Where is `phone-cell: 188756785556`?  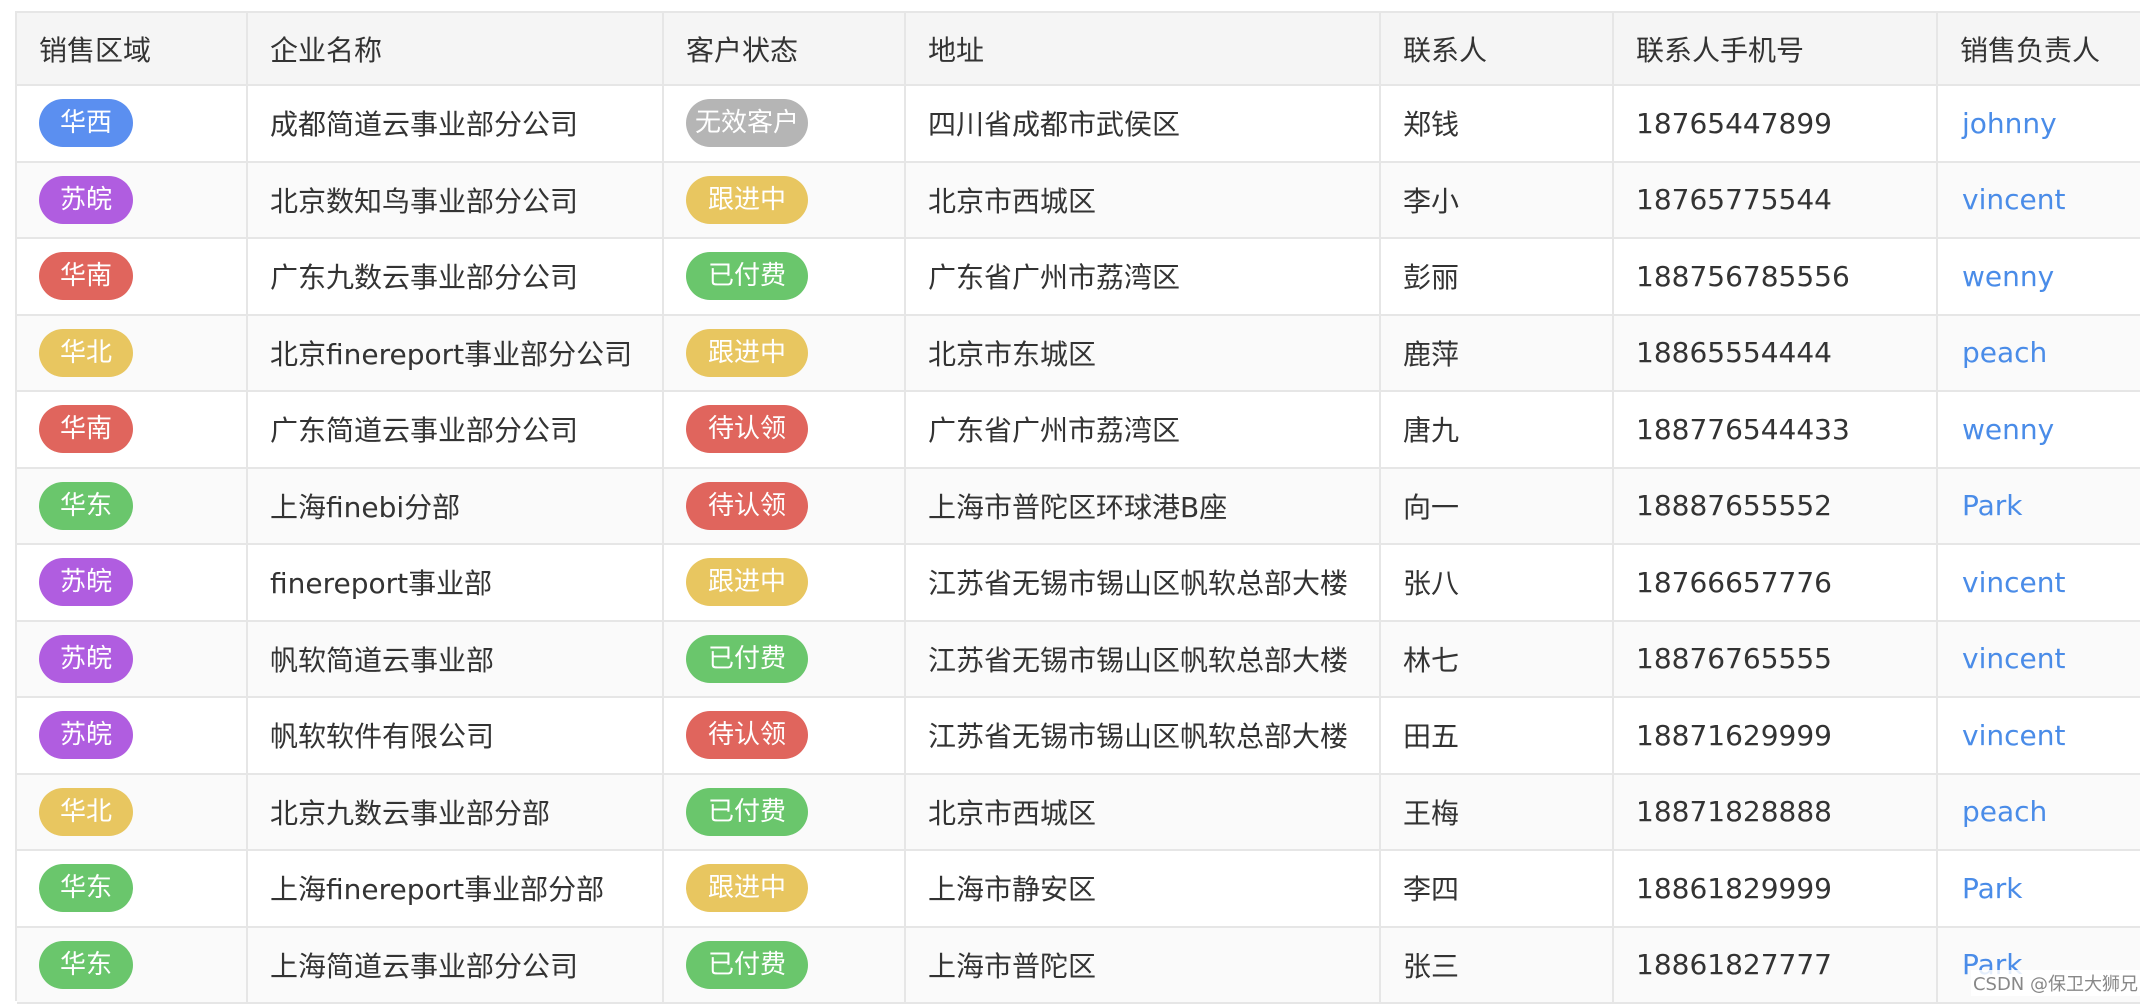
phone-cell: 188756785556 is located at coordinates (1775, 277).